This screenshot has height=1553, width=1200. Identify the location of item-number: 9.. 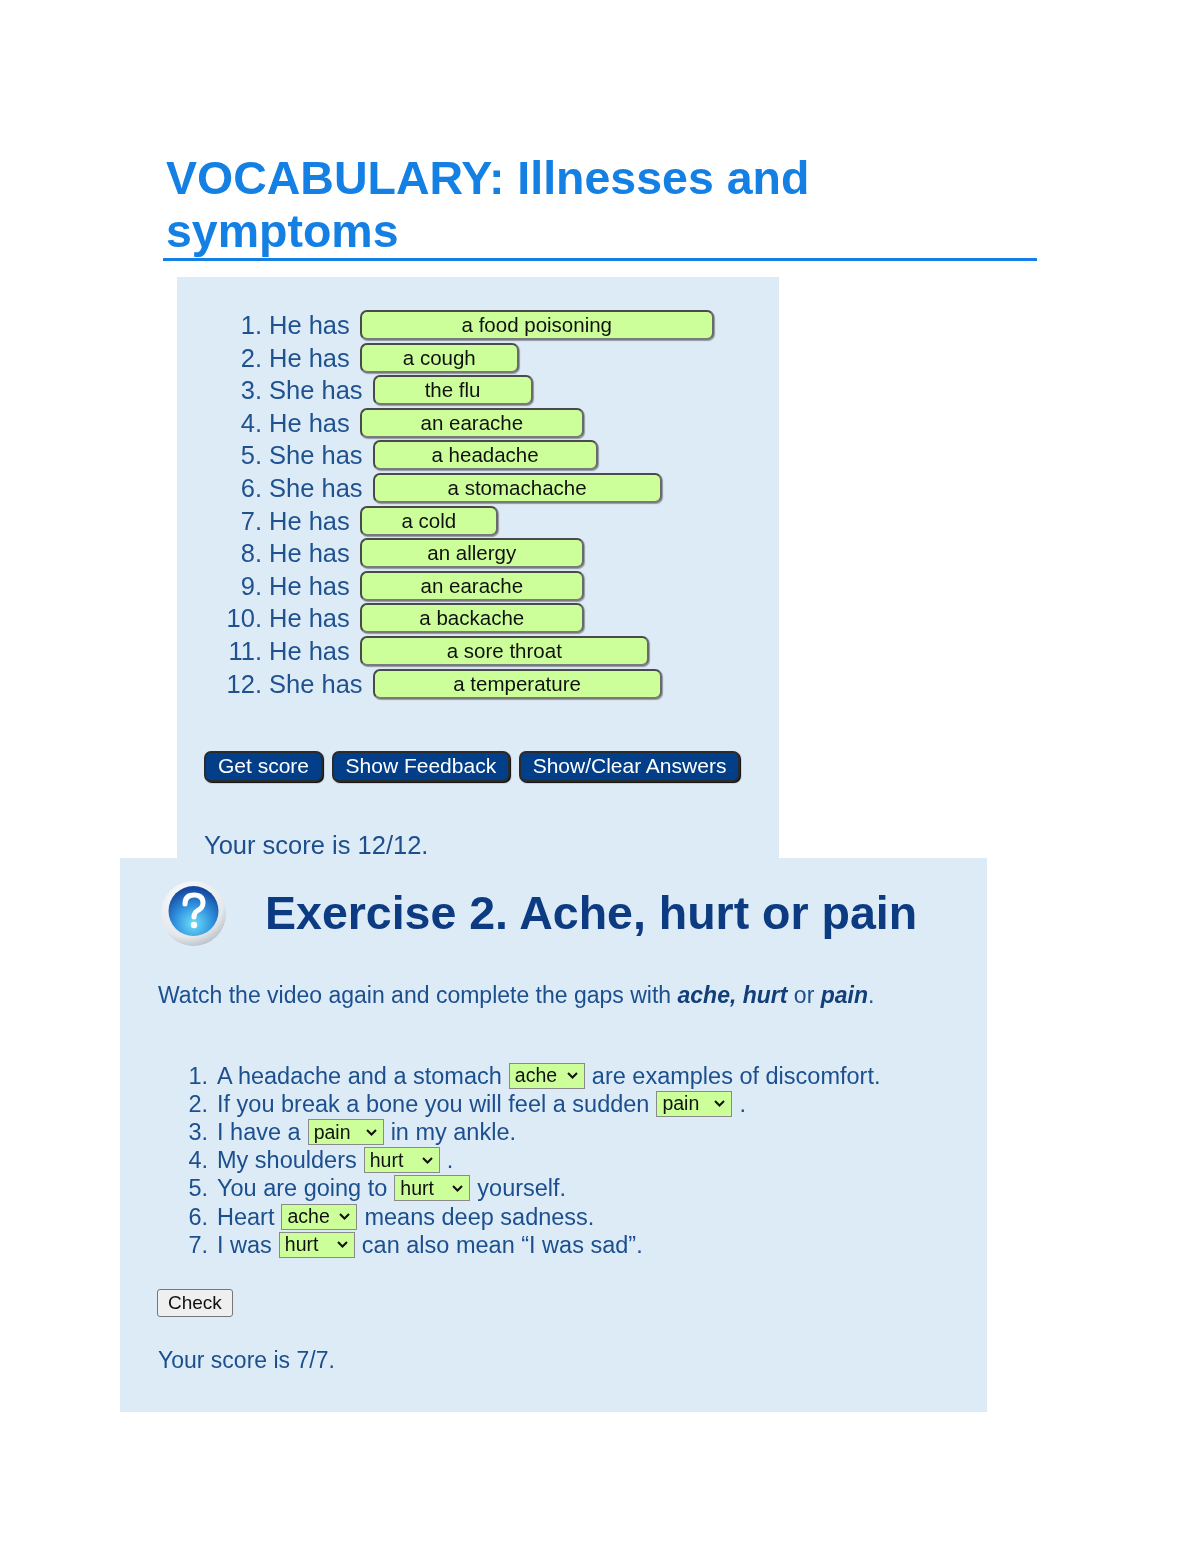
(251, 585).